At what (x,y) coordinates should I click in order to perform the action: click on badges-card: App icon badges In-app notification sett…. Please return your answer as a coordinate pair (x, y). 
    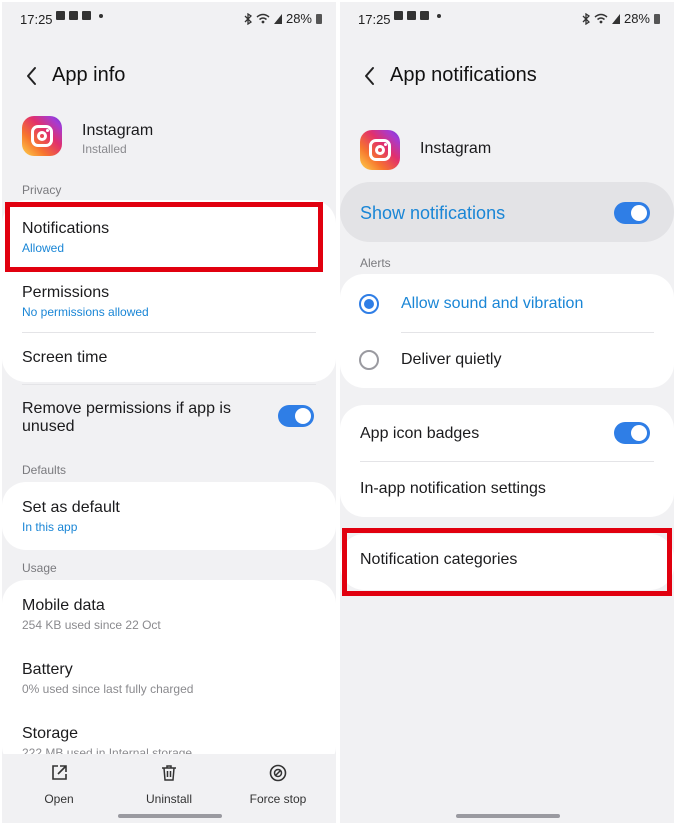
    Looking at the image, I should click on (507, 461).